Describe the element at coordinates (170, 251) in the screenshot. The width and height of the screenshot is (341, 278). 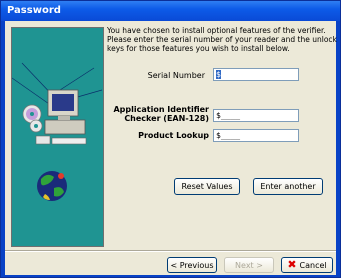
I see `footer-separator` at that location.